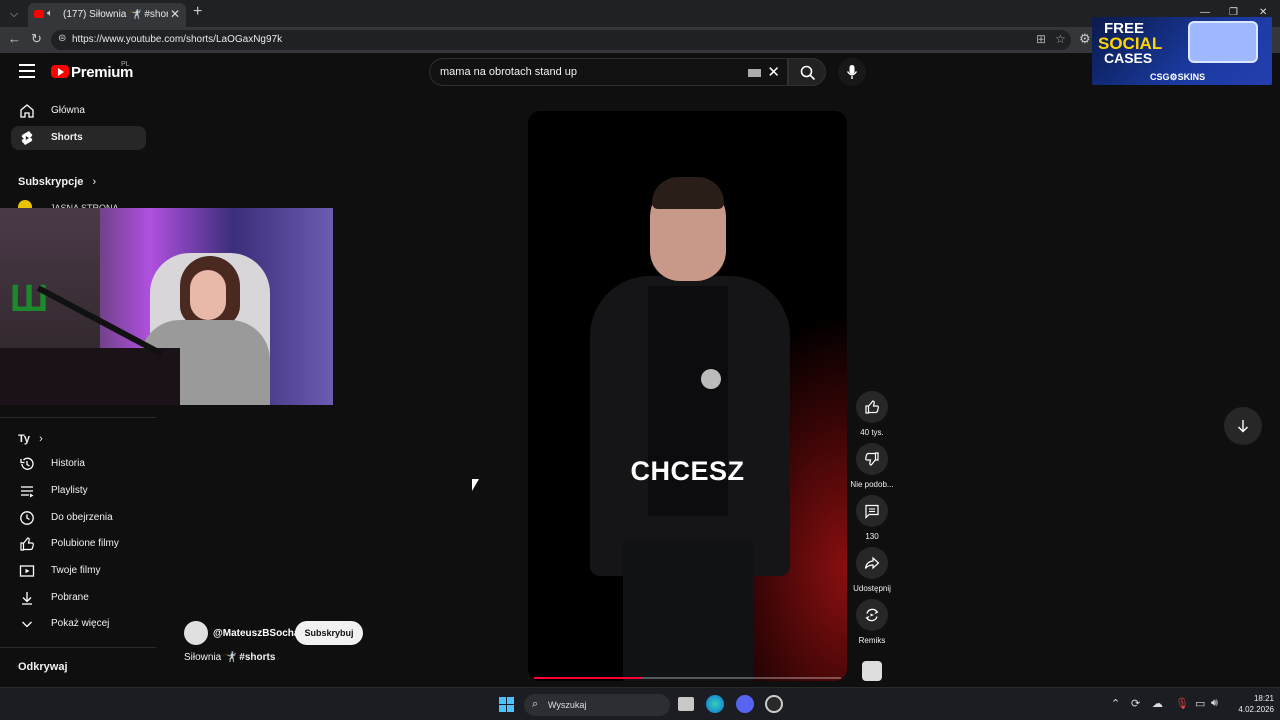 The width and height of the screenshot is (1280, 720). Describe the element at coordinates (745, 704) in the screenshot. I see `discord-icon` at that location.